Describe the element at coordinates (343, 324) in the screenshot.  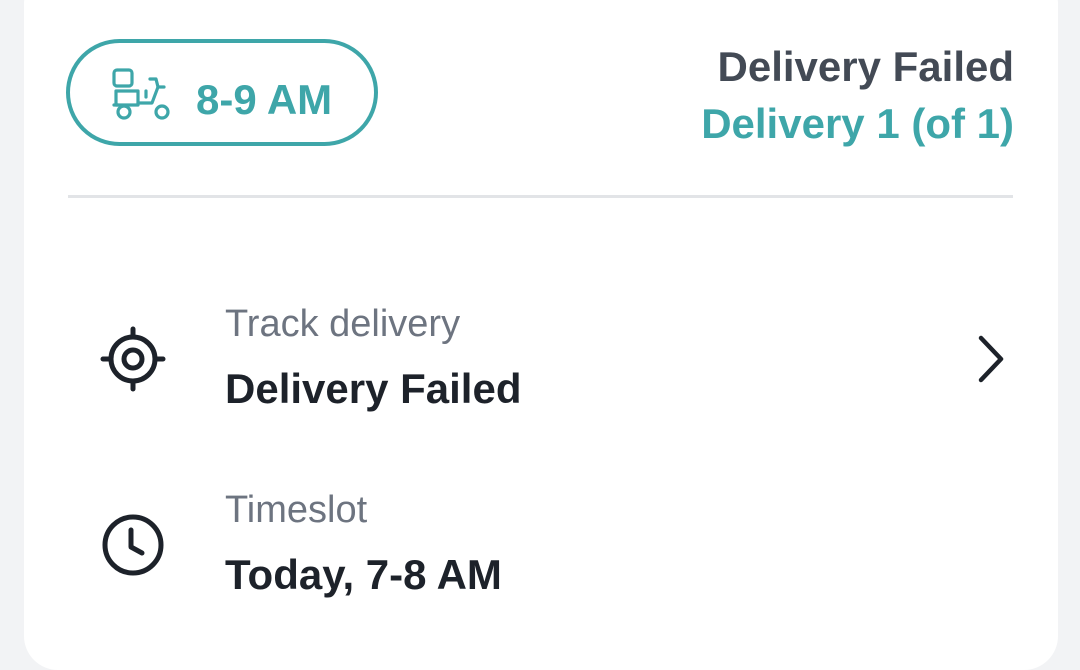
I see `track-delivery-label: Track delivery` at that location.